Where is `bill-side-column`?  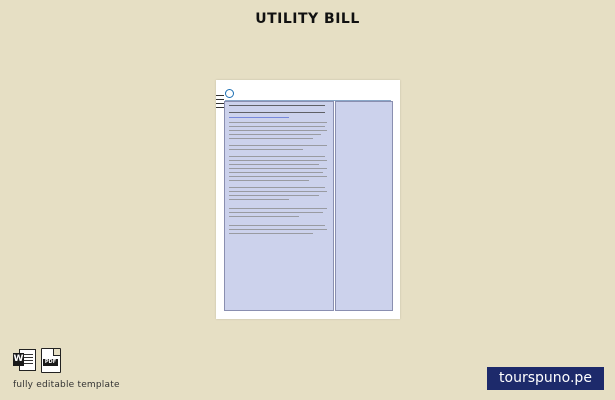 bill-side-column is located at coordinates (364, 206).